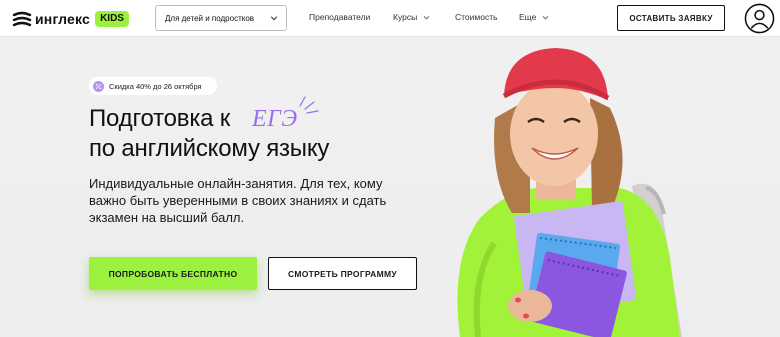 The width and height of the screenshot is (780, 337). I want to click on percent-icon, so click(98, 86).